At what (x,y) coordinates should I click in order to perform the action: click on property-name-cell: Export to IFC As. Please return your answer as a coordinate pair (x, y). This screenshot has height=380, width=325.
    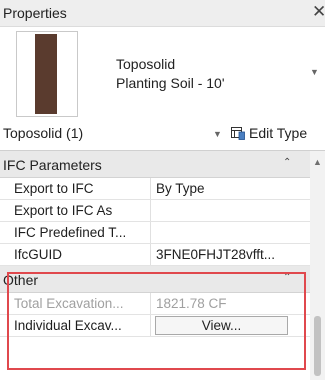
    Looking at the image, I should click on (75, 210).